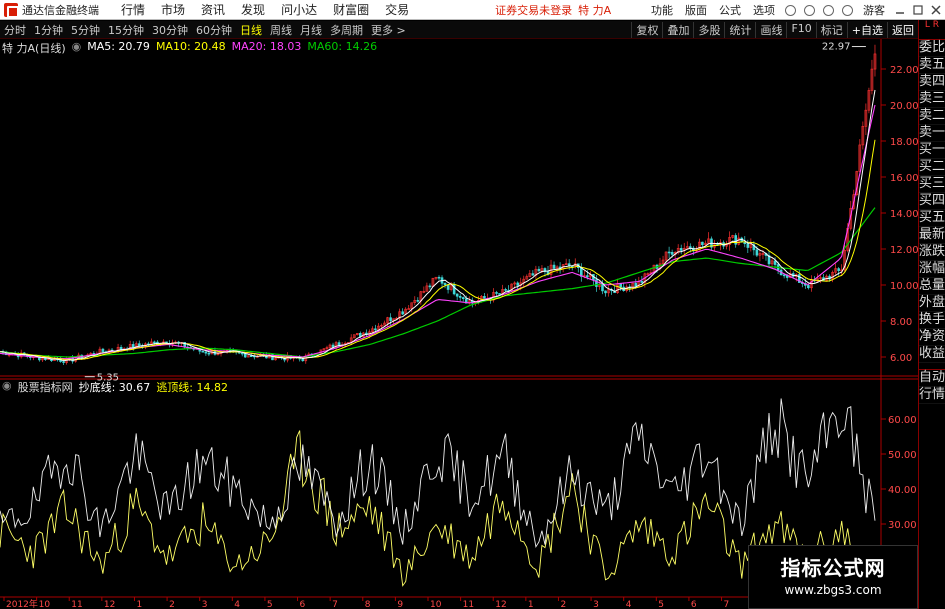 The height and width of the screenshot is (609, 945). I want to click on back-button: 返回, so click(902, 29).